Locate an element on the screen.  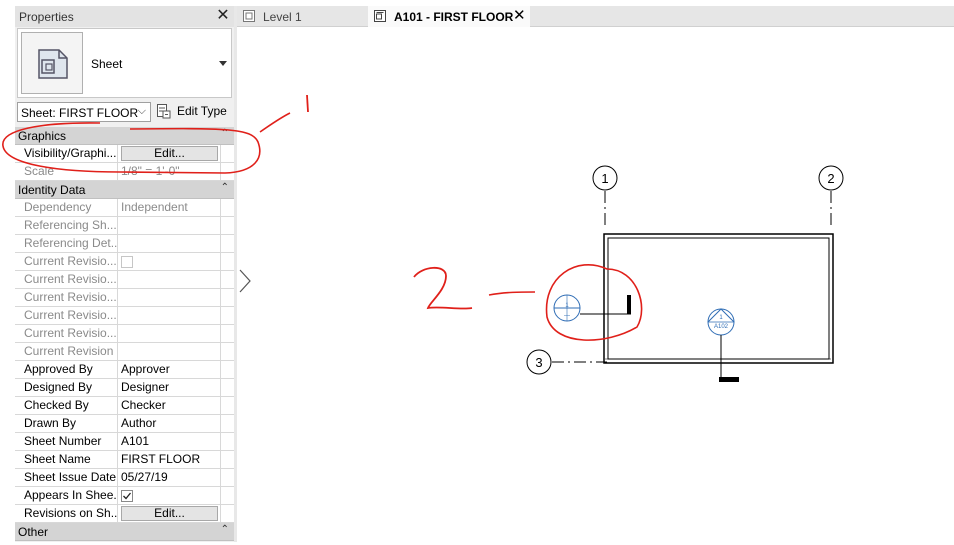
properties-title: Properties is located at coordinates (46, 17).